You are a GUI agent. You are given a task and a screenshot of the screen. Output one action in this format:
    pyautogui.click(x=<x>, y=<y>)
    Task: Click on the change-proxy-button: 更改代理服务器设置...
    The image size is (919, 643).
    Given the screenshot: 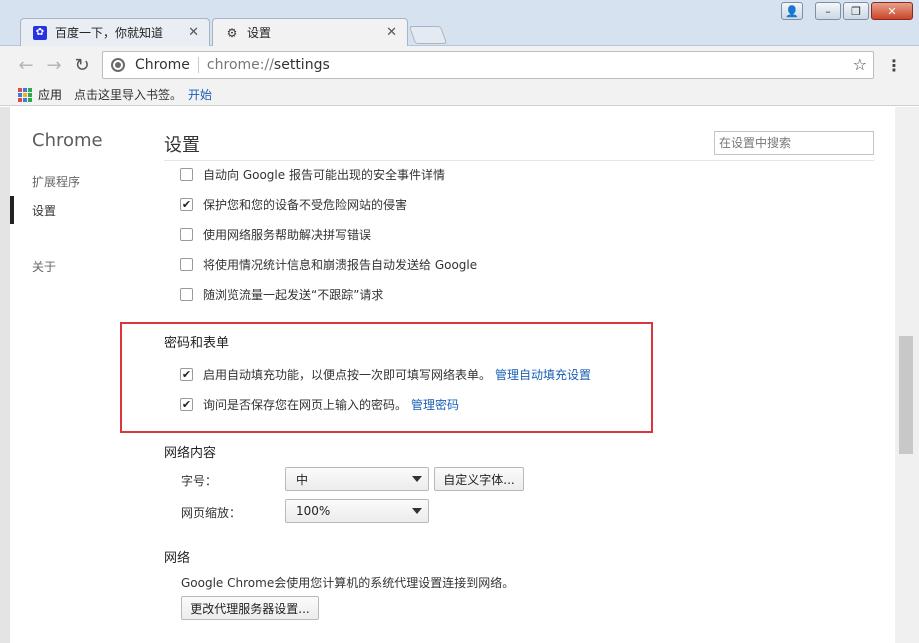 What is the action you would take?
    pyautogui.click(x=250, y=608)
    